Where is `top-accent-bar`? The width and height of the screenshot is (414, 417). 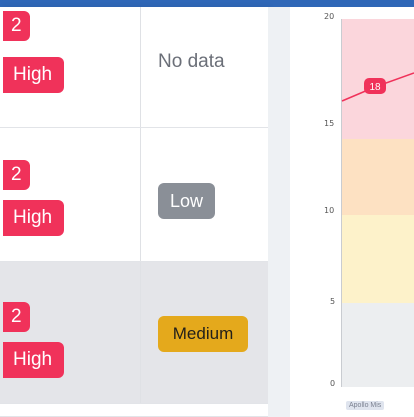
top-accent-bar is located at coordinates (207, 3).